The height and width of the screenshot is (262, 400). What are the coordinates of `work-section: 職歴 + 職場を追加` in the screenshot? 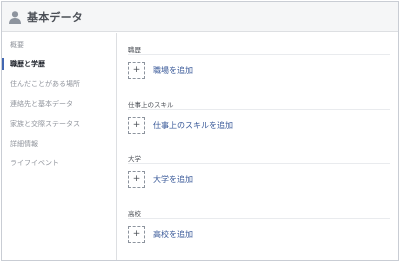 It's located at (259, 62).